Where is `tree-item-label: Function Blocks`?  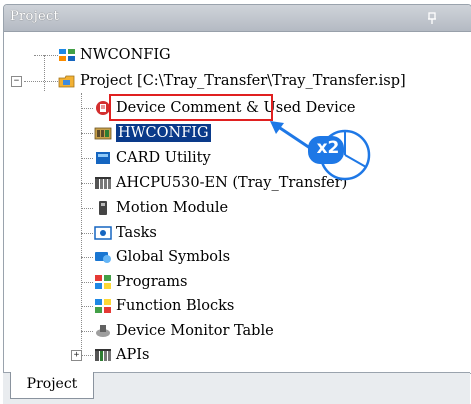
tree-item-label: Function Blocks is located at coordinates (175, 306).